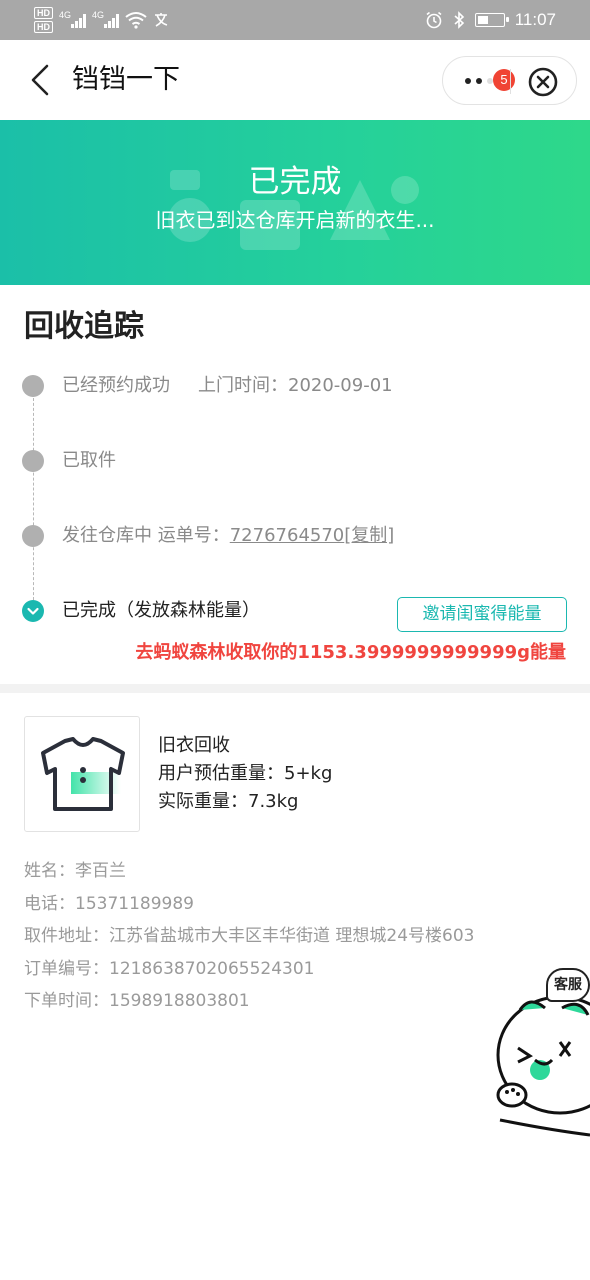 The width and height of the screenshot is (590, 1280). I want to click on bluetooth-icon, so click(459, 20).